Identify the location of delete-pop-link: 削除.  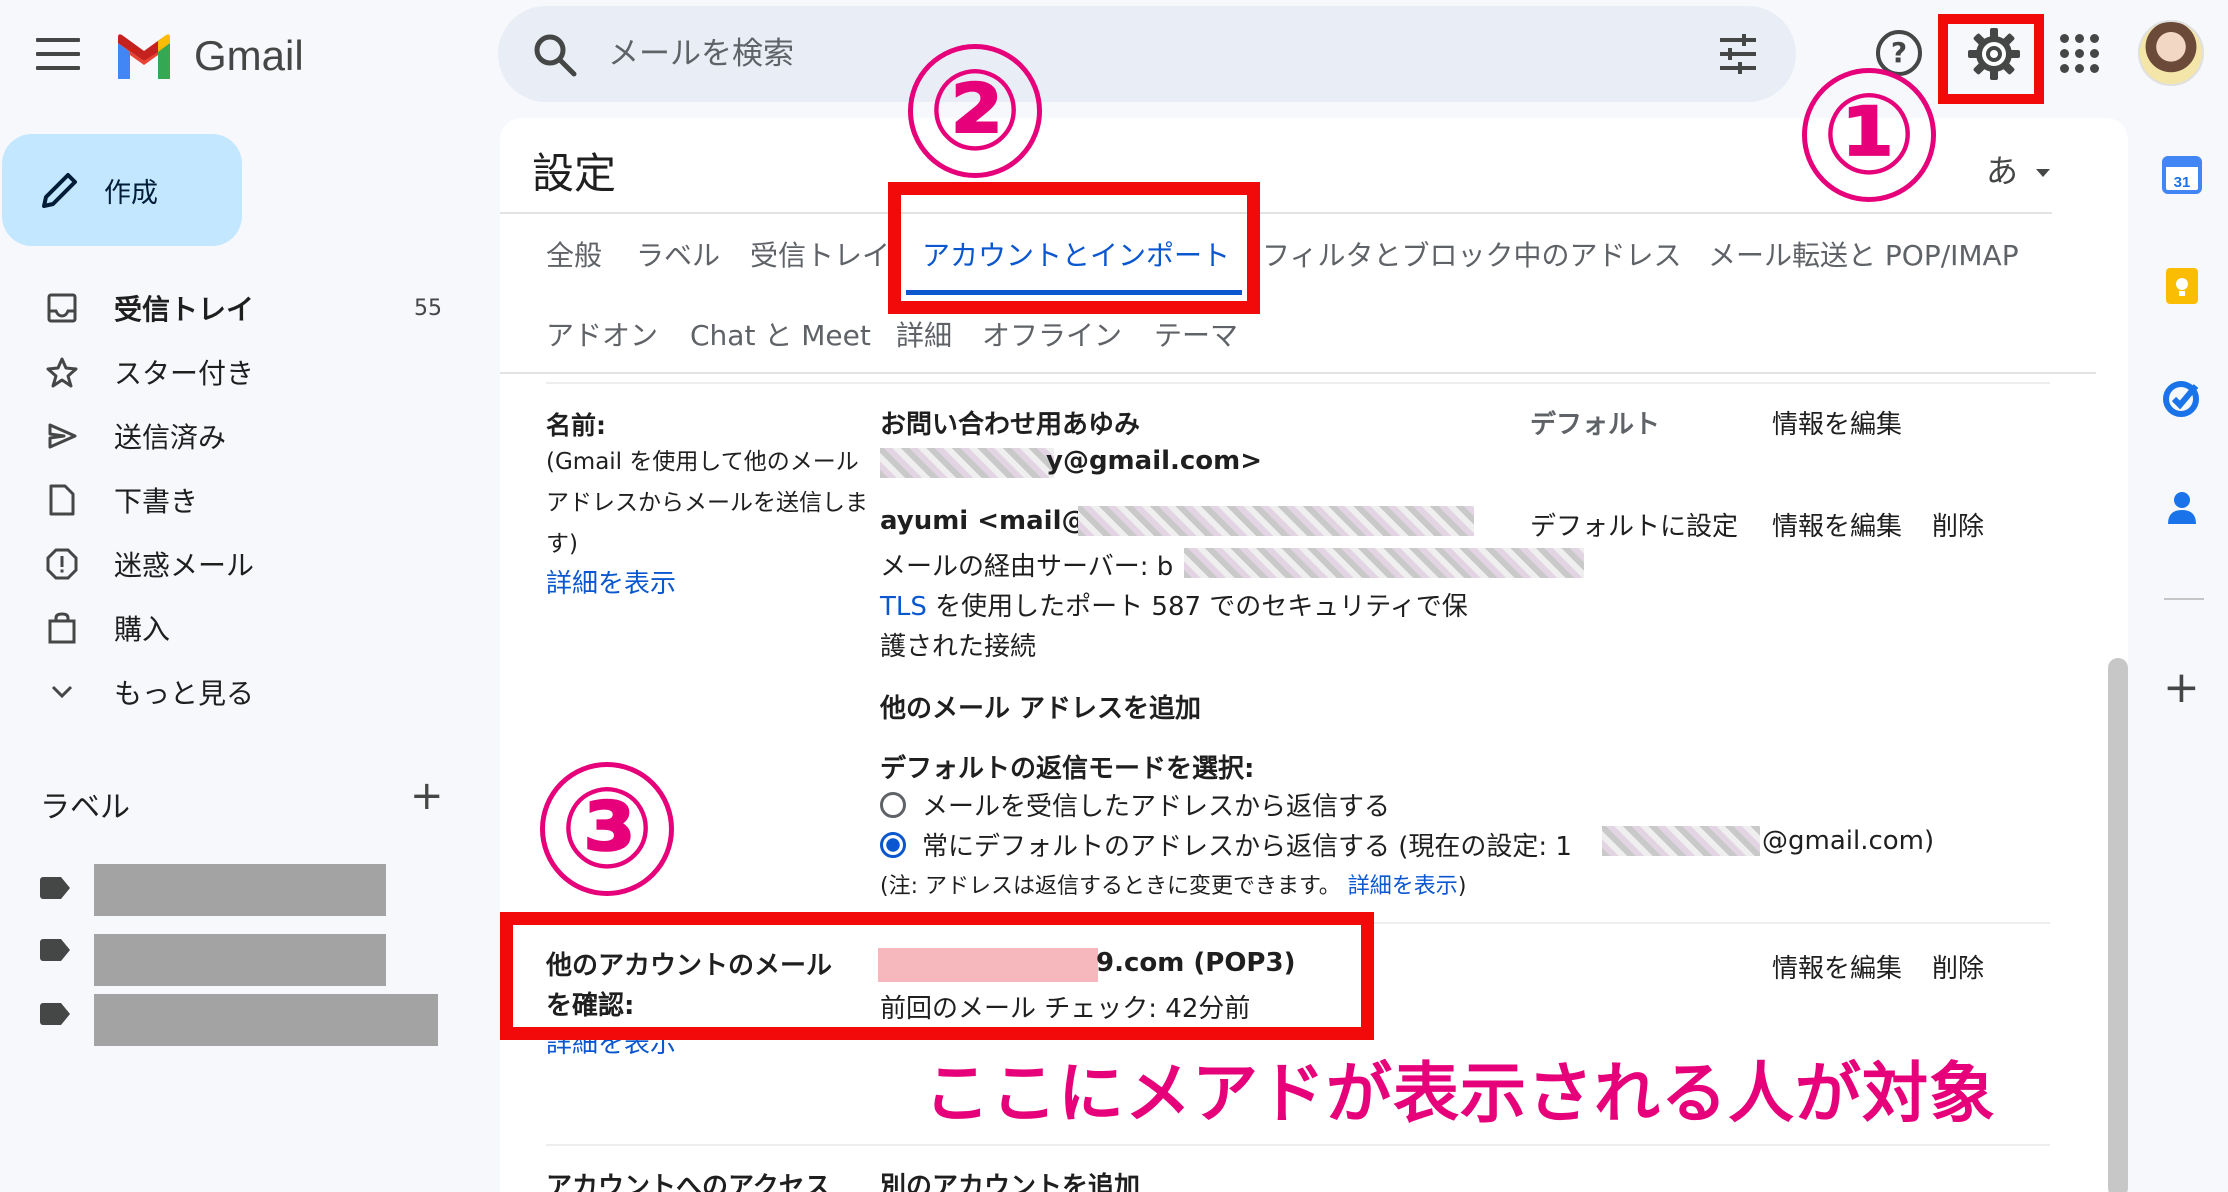
(1958, 966).